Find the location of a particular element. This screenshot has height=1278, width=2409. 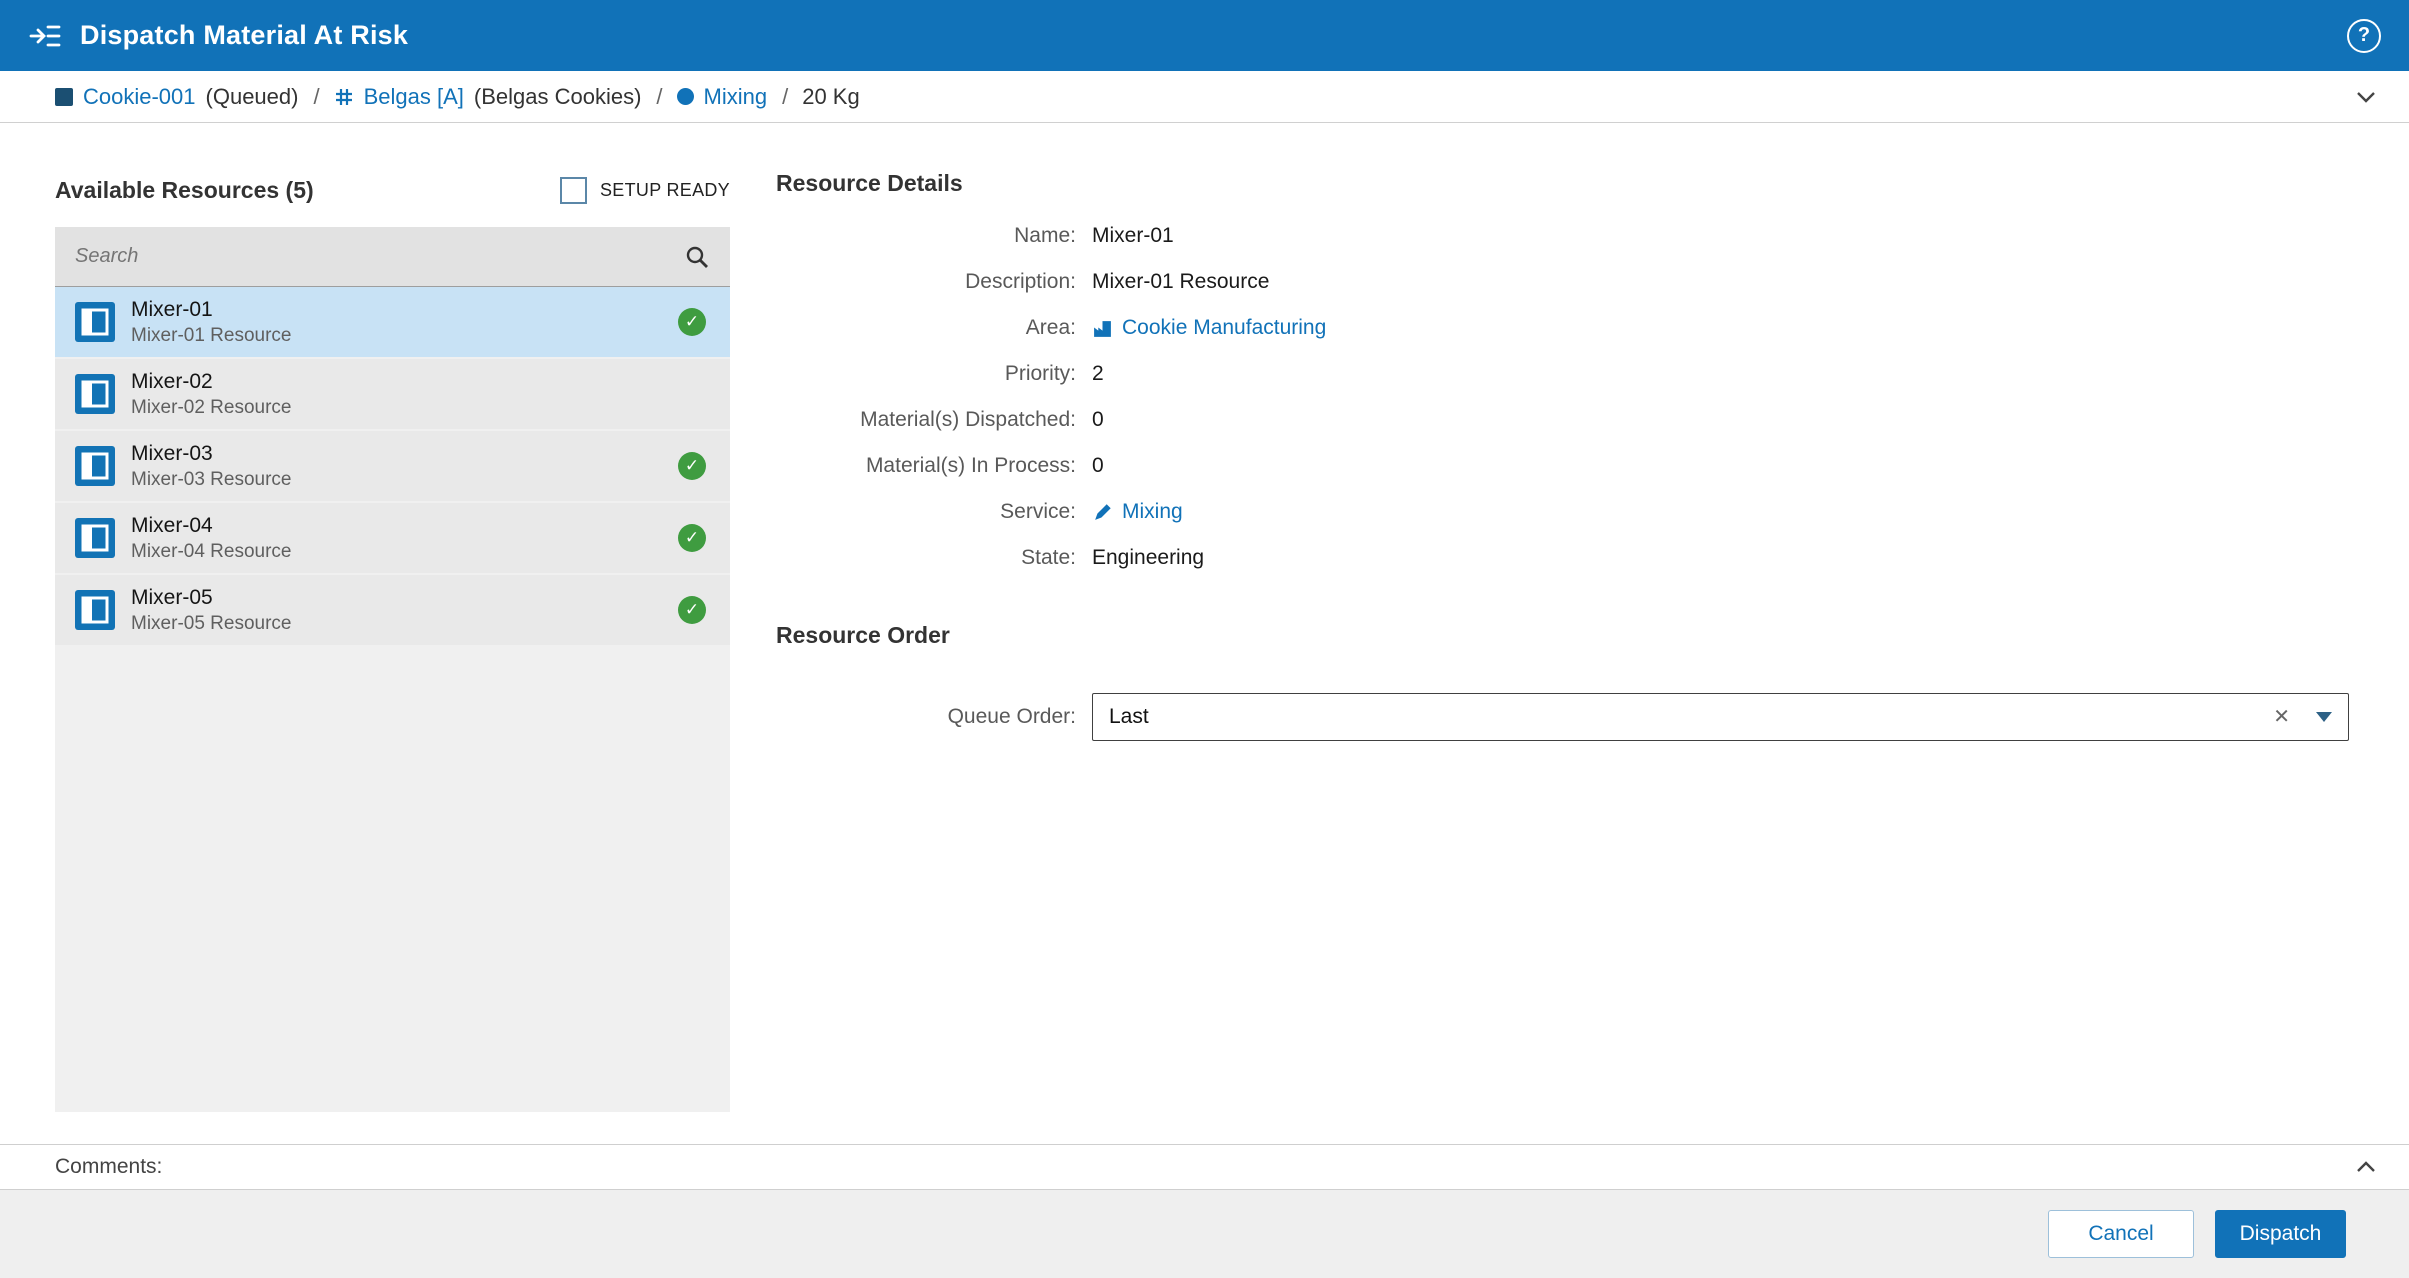

breadcrumb-segment-material: Cookie-001 (Queued) / is located at coordinates (187, 97).